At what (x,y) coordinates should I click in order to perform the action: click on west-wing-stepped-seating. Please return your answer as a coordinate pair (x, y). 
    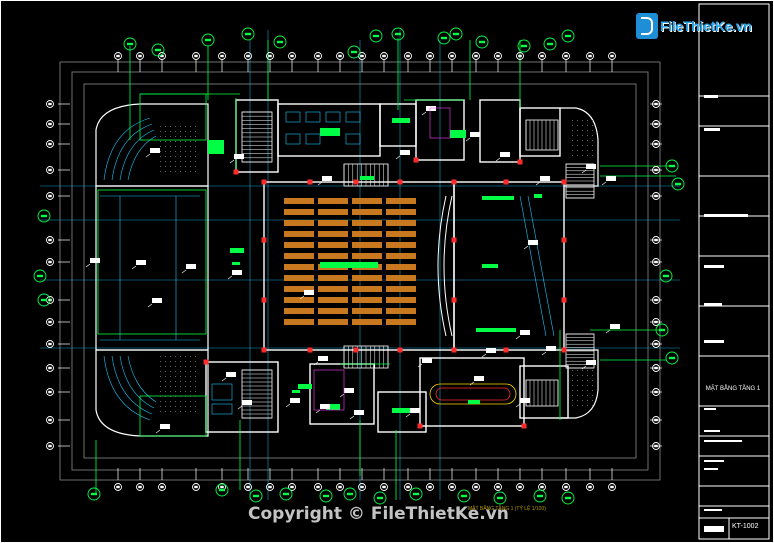
    Looking at the image, I should click on (150, 269).